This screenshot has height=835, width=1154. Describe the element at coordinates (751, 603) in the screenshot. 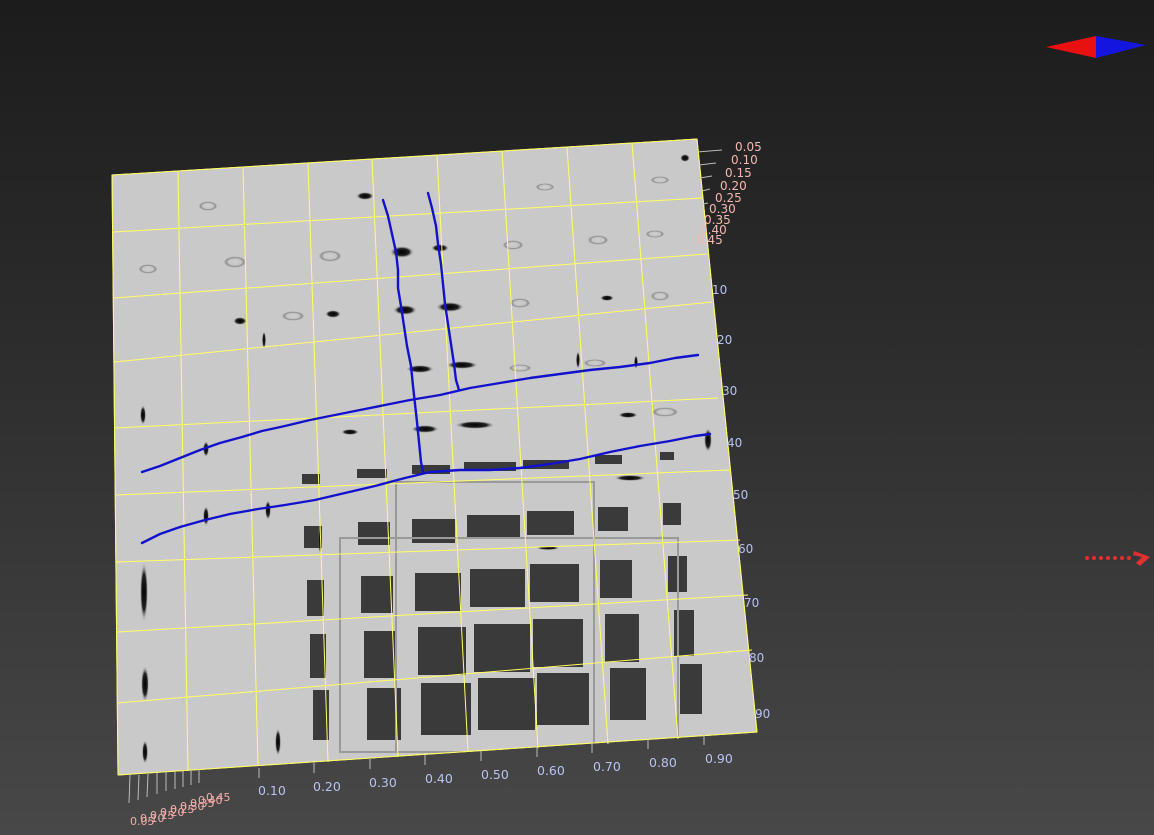

I see `row-tick: 70` at that location.